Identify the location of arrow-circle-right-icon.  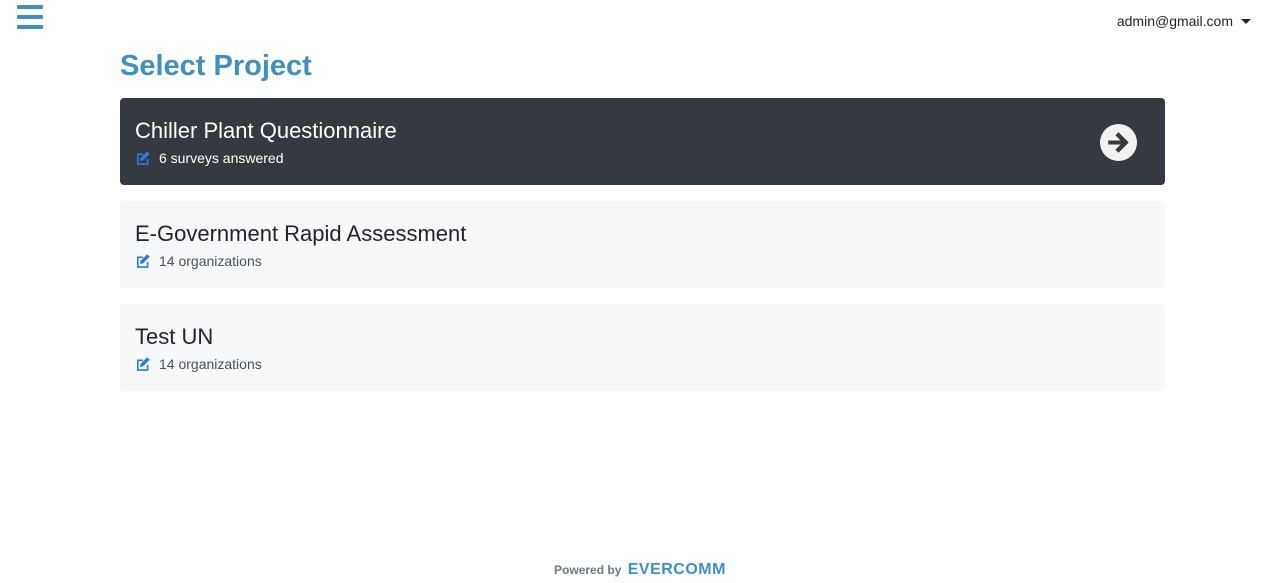
(1118, 142).